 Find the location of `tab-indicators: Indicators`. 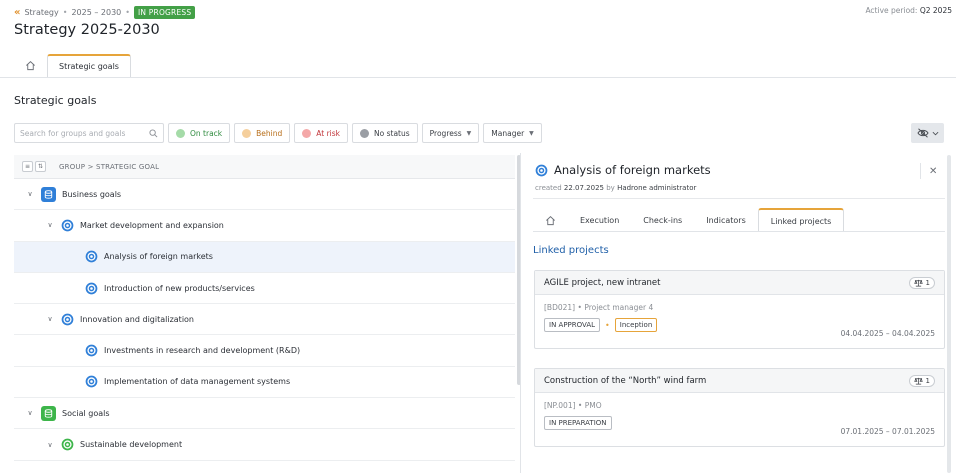

tab-indicators: Indicators is located at coordinates (726, 220).